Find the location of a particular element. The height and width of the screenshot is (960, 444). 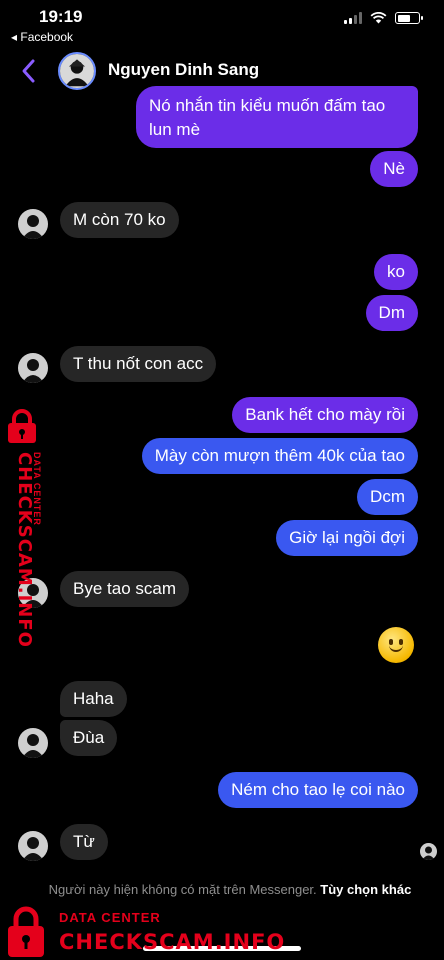

outgoing-message: Giờ lại ngồi đợi is located at coordinates (347, 538).